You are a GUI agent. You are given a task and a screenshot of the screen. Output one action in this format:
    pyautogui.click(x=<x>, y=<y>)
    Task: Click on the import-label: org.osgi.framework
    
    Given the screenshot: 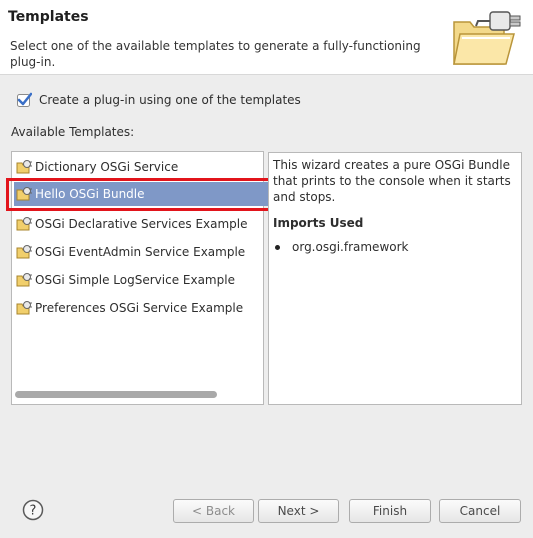 What is the action you would take?
    pyautogui.click(x=350, y=247)
    